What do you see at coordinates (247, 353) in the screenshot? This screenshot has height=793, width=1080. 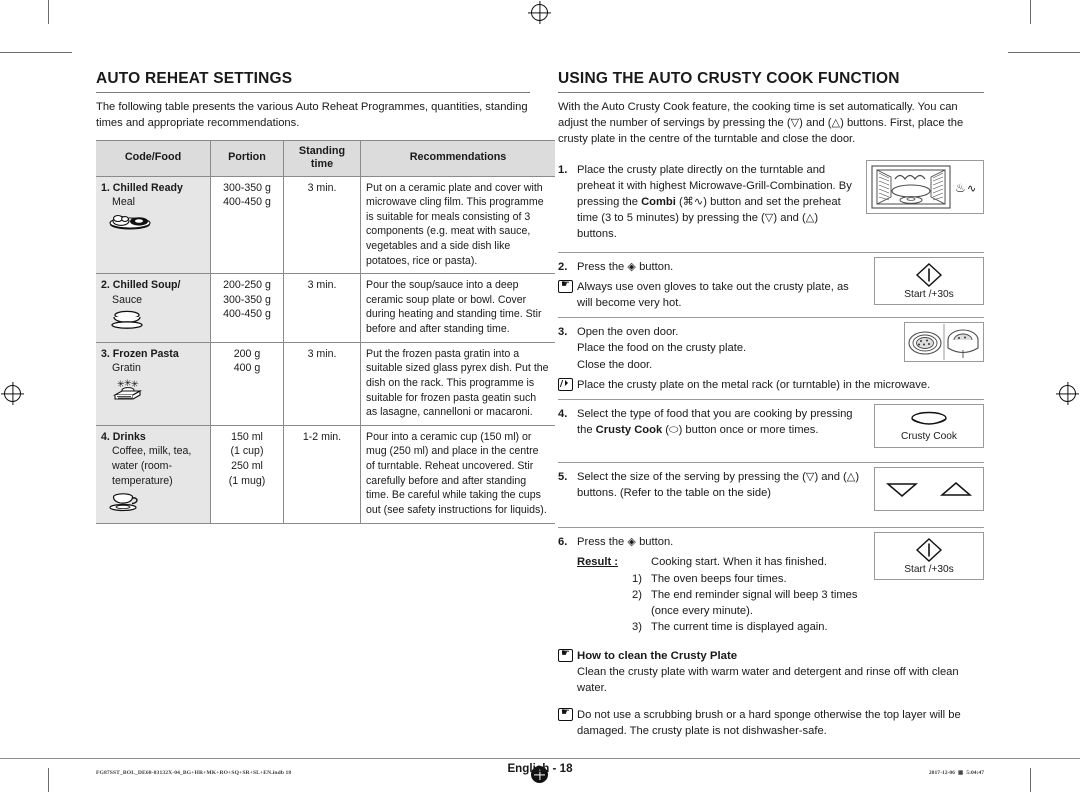 I see `portion-value-3a: 200 g` at bounding box center [247, 353].